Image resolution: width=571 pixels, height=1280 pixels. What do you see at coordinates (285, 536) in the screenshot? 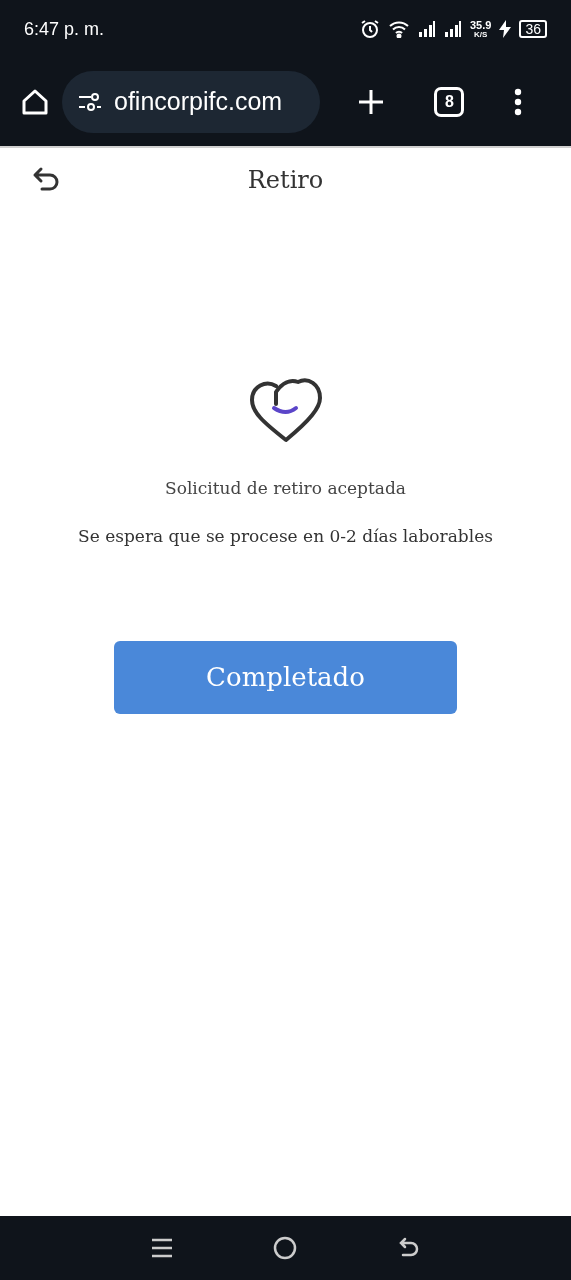
I see `processing-note: Se espera que se procese en 0-2 días laborables` at bounding box center [285, 536].